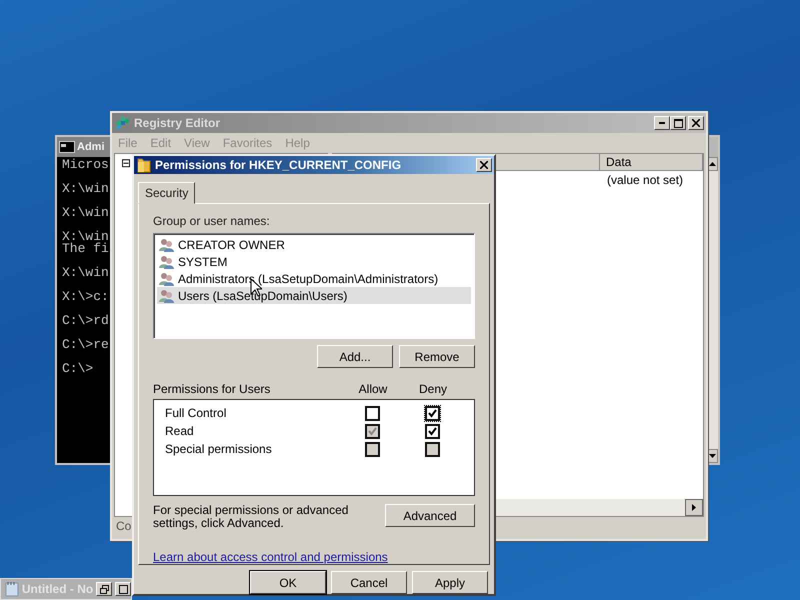 Image resolution: width=800 pixels, height=600 pixels. I want to click on minimize-button, so click(662, 123).